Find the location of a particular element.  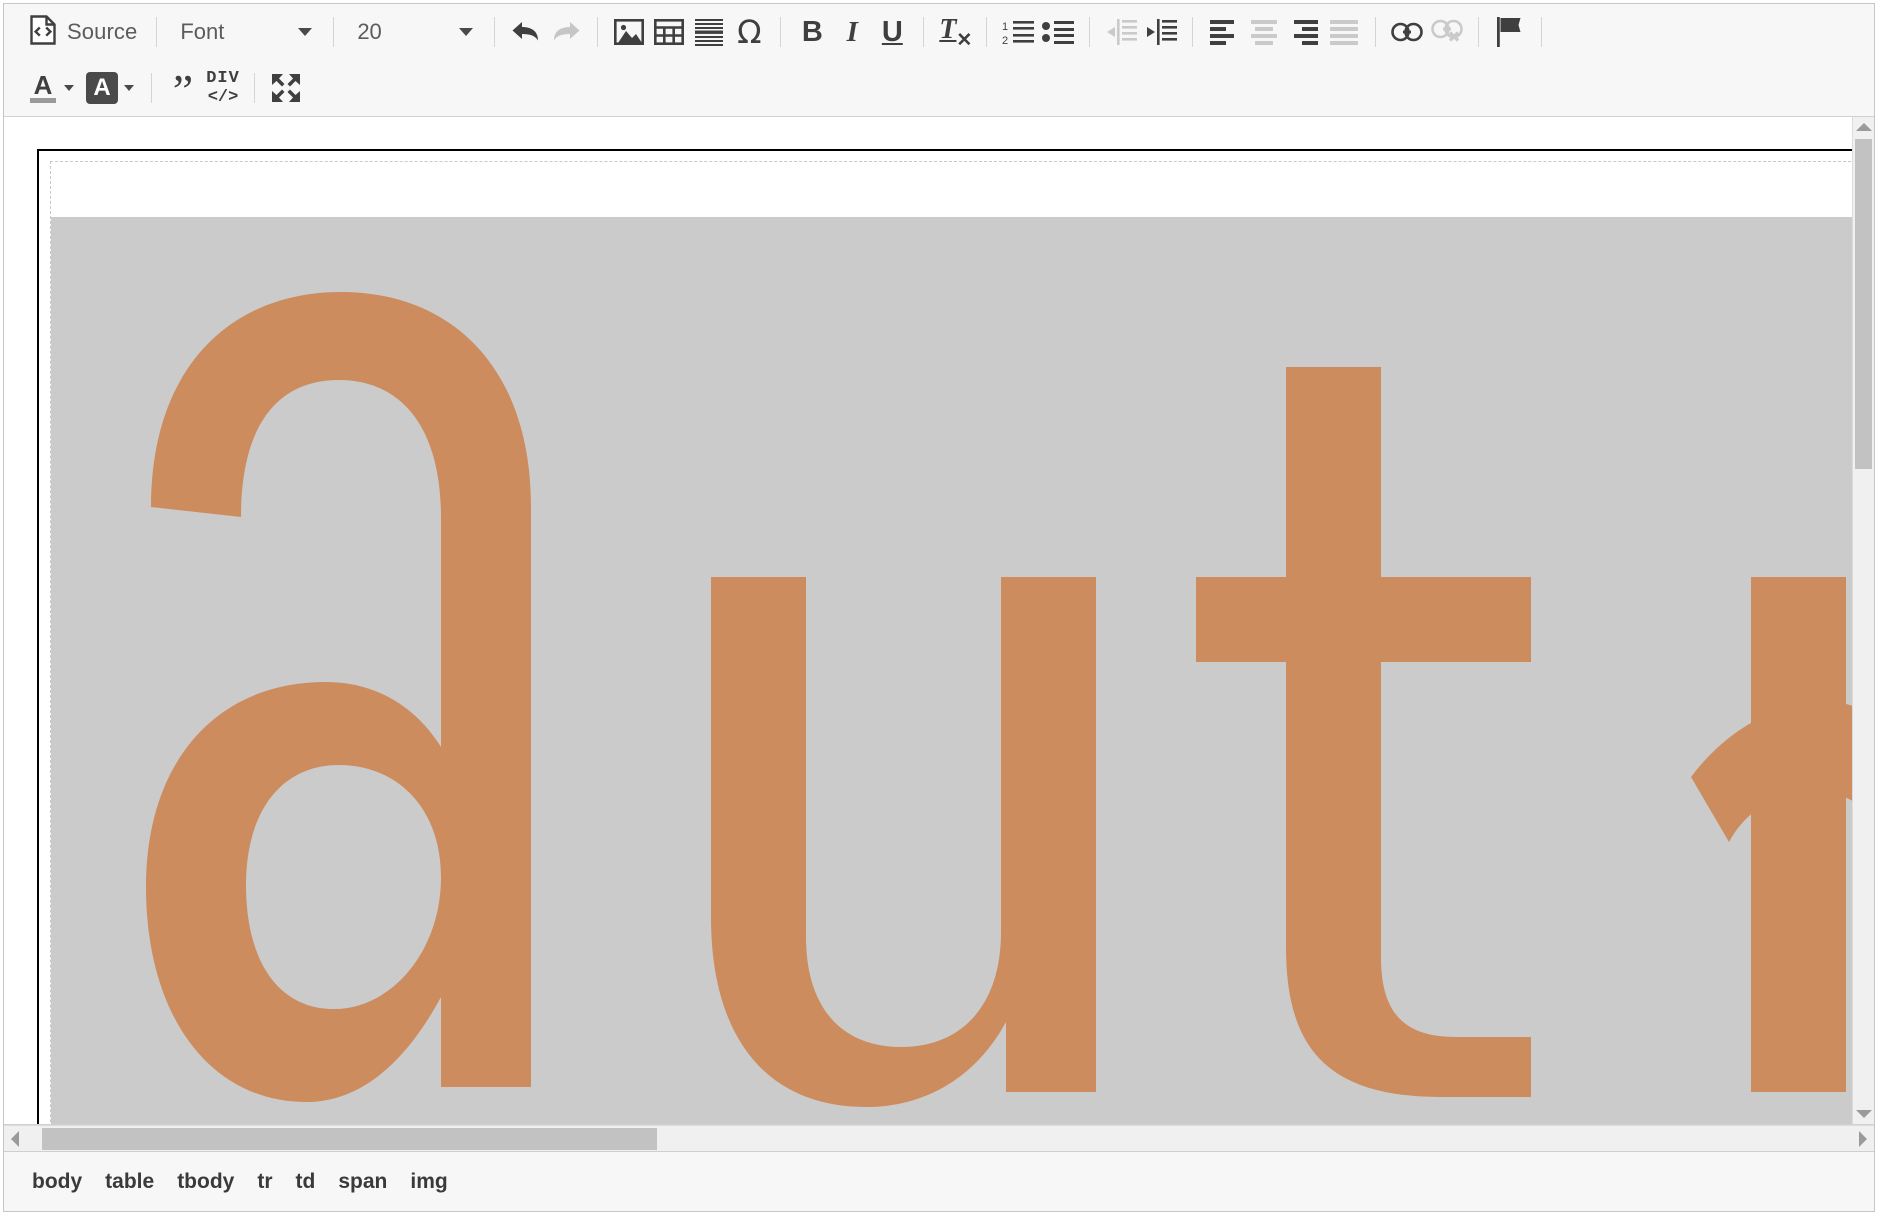

remove-format-button: T ✕ is located at coordinates (955, 32).